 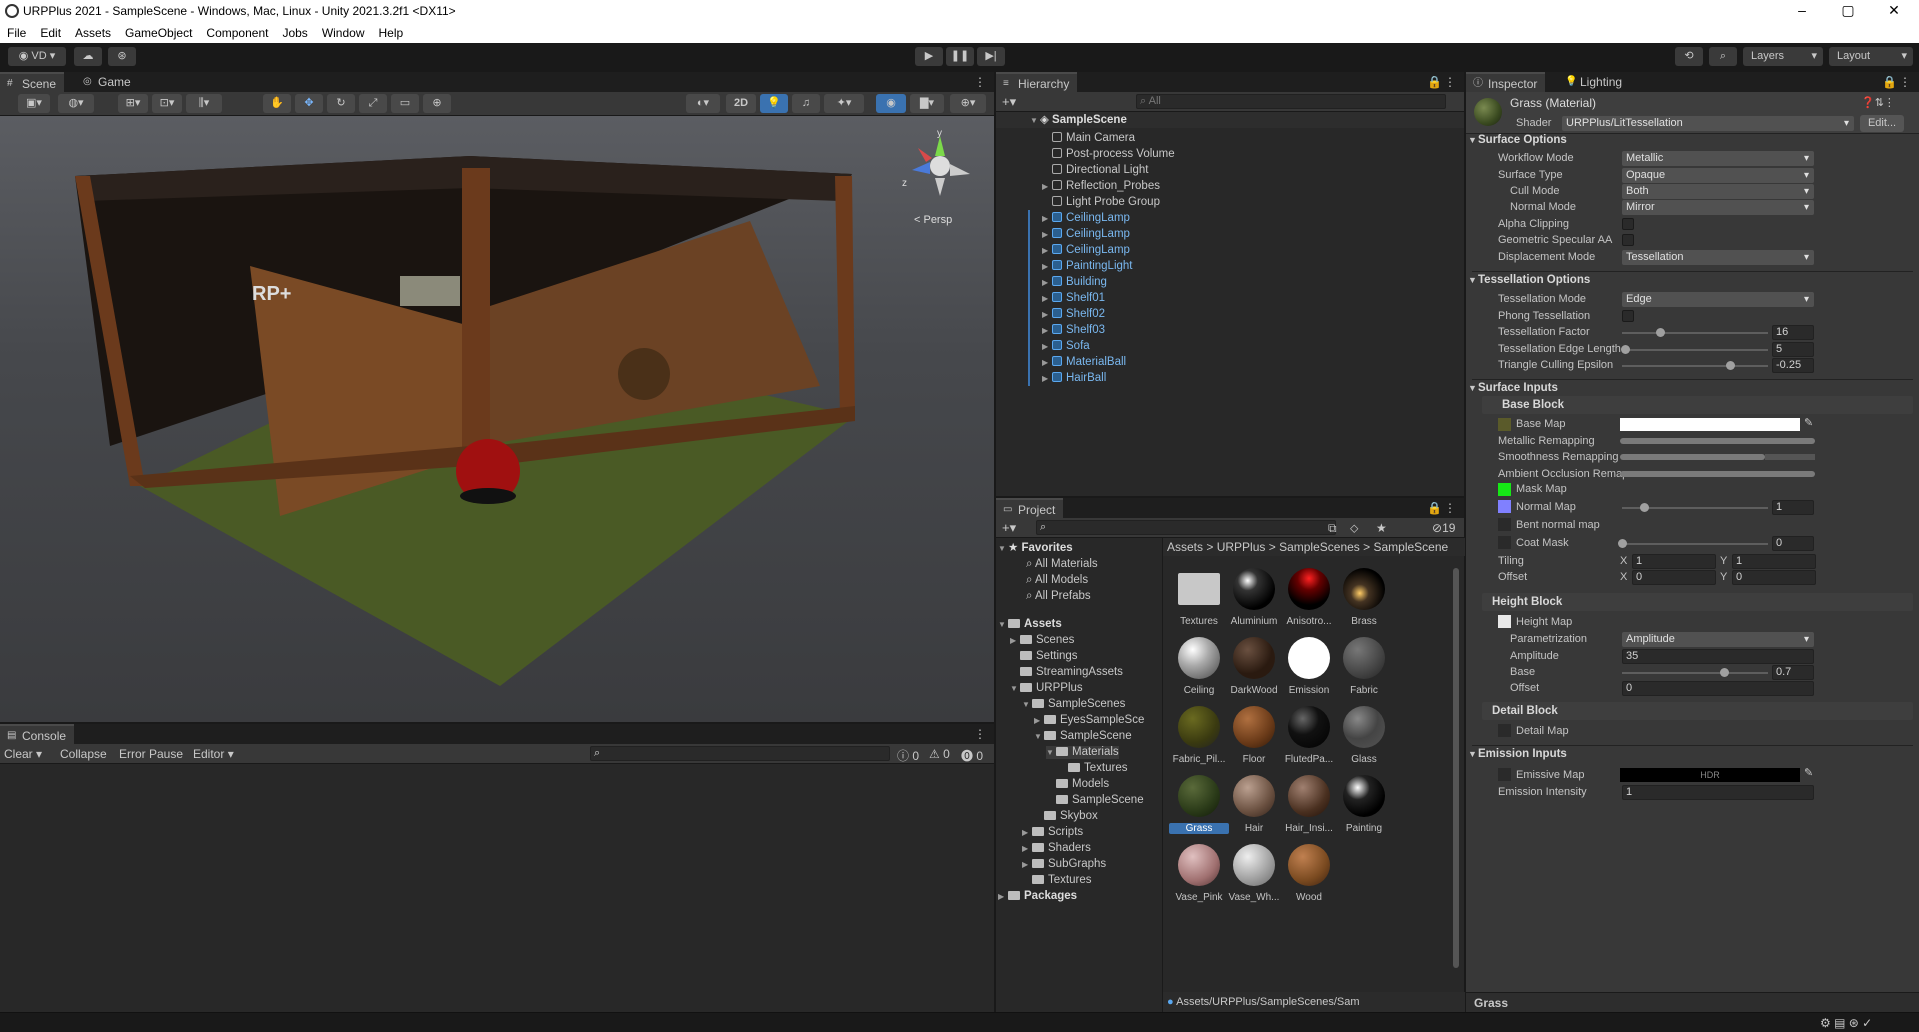 I want to click on tess-edge-field: 5, so click(x=1793, y=349).